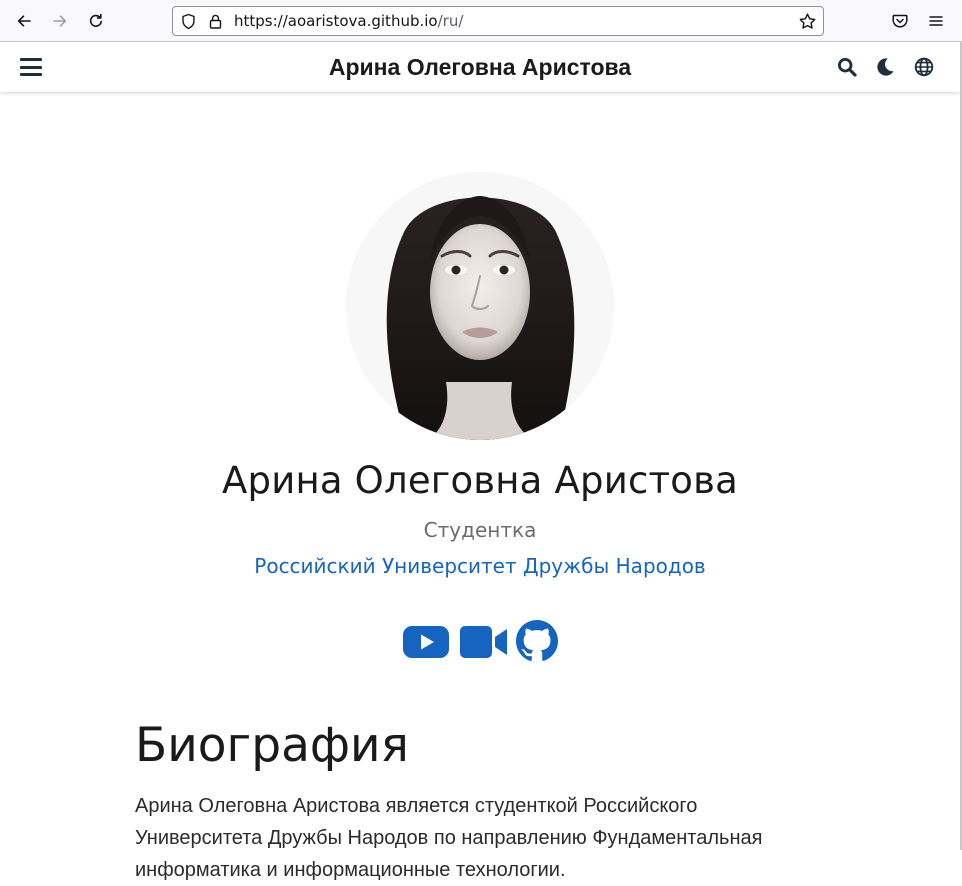 The width and height of the screenshot is (962, 886). Describe the element at coordinates (336, 21) in the screenshot. I see `url-host: https://aoaristova.github.io` at that location.